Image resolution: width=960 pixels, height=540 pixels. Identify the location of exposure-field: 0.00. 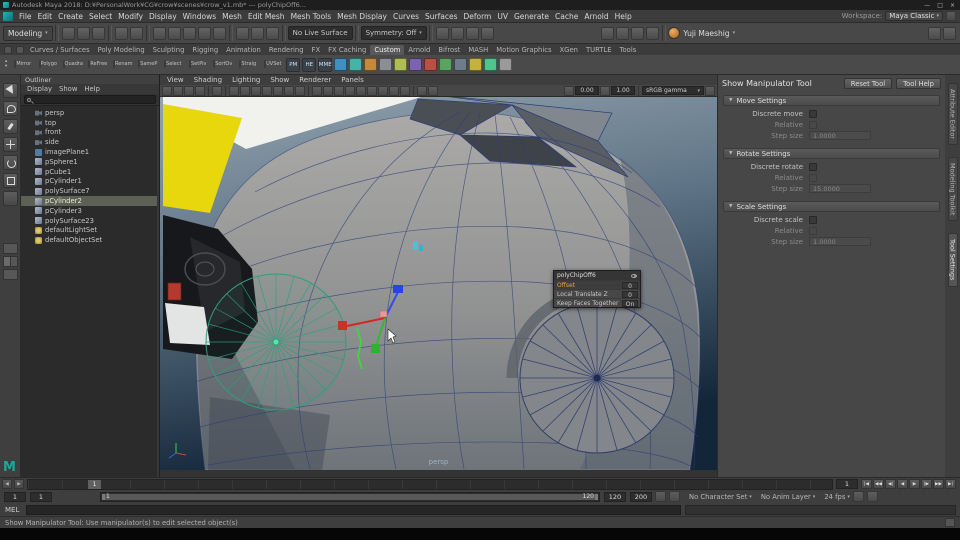
(587, 90).